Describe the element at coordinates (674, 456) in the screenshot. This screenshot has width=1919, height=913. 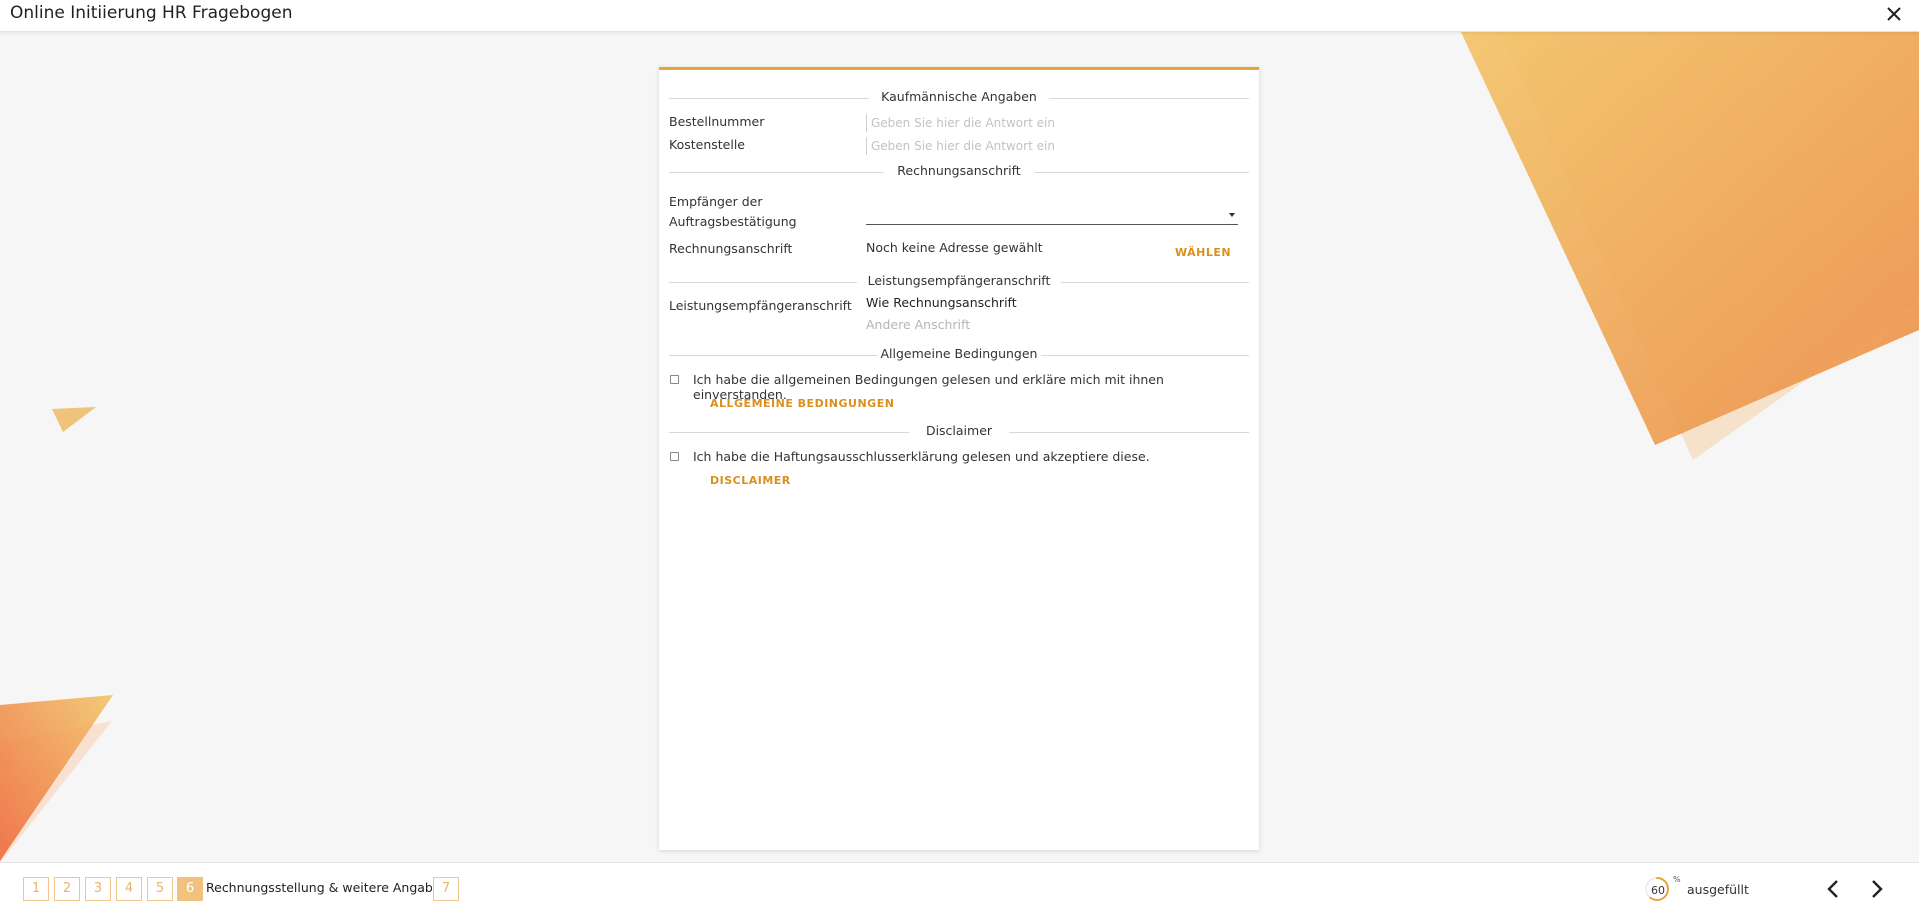
I see `haftung-checkbox` at that location.